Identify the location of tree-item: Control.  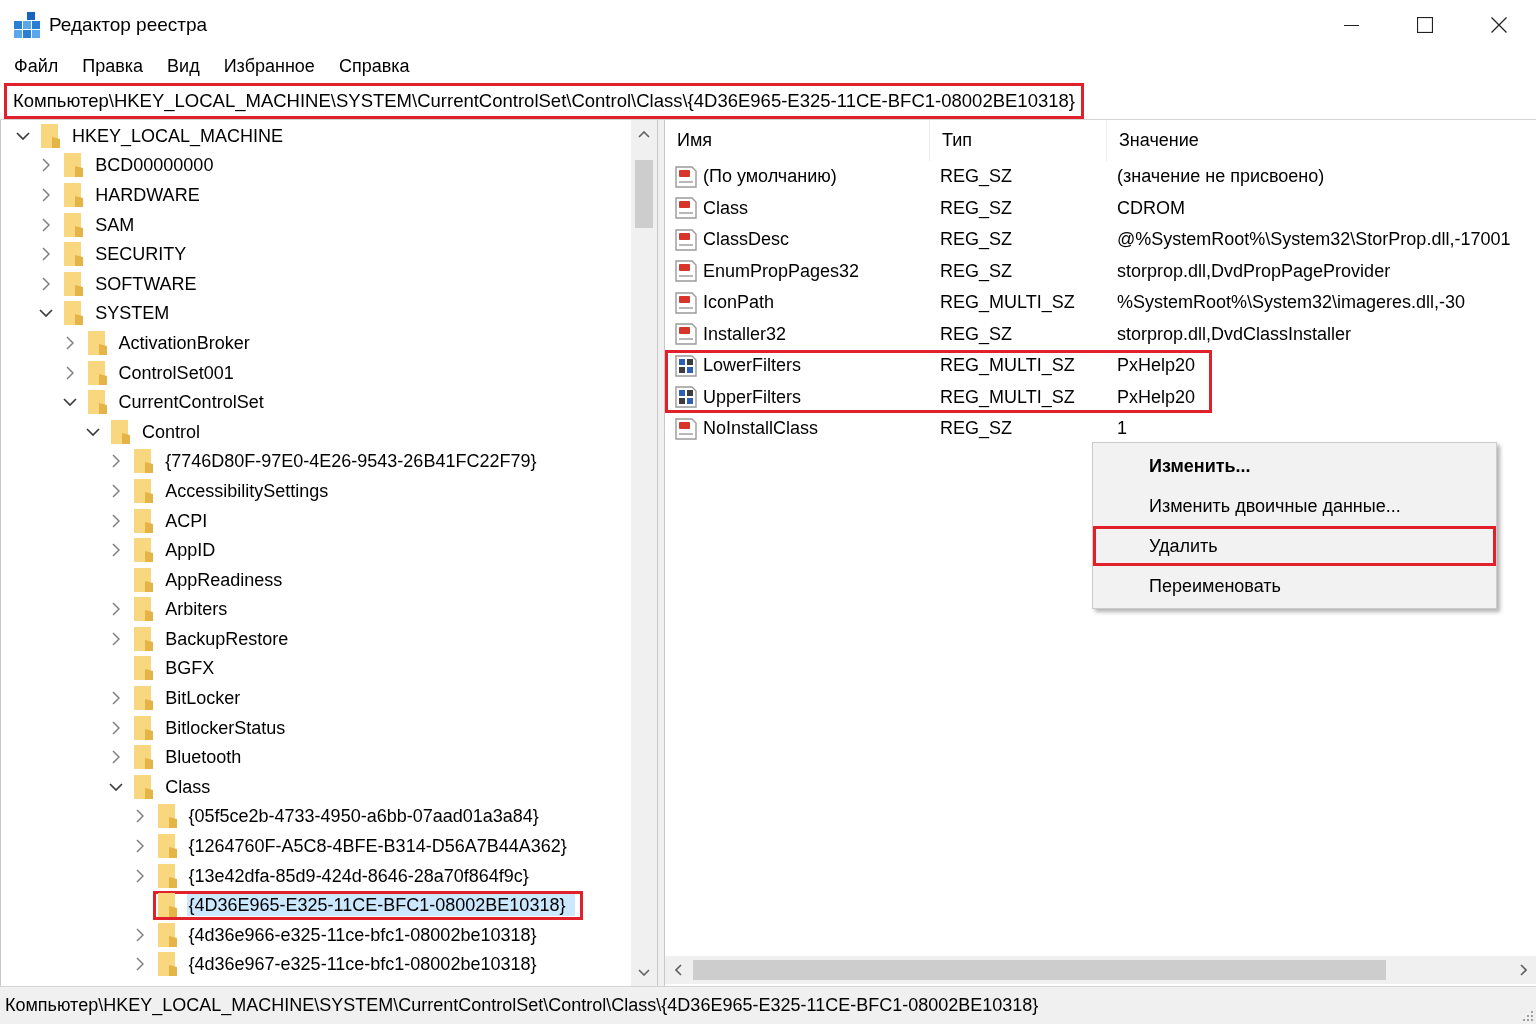
(170, 431).